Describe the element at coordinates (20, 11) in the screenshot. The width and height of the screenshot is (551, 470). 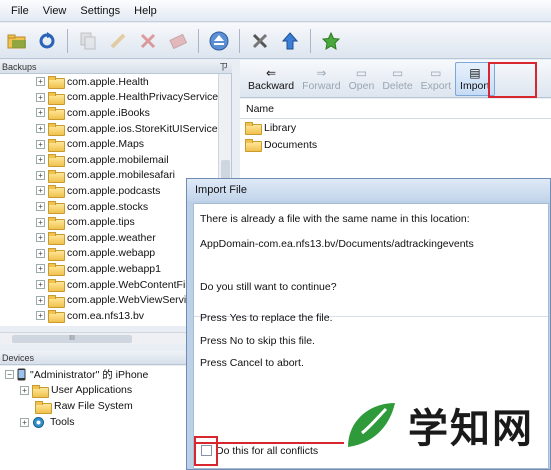
I see `menu-file: File` at that location.